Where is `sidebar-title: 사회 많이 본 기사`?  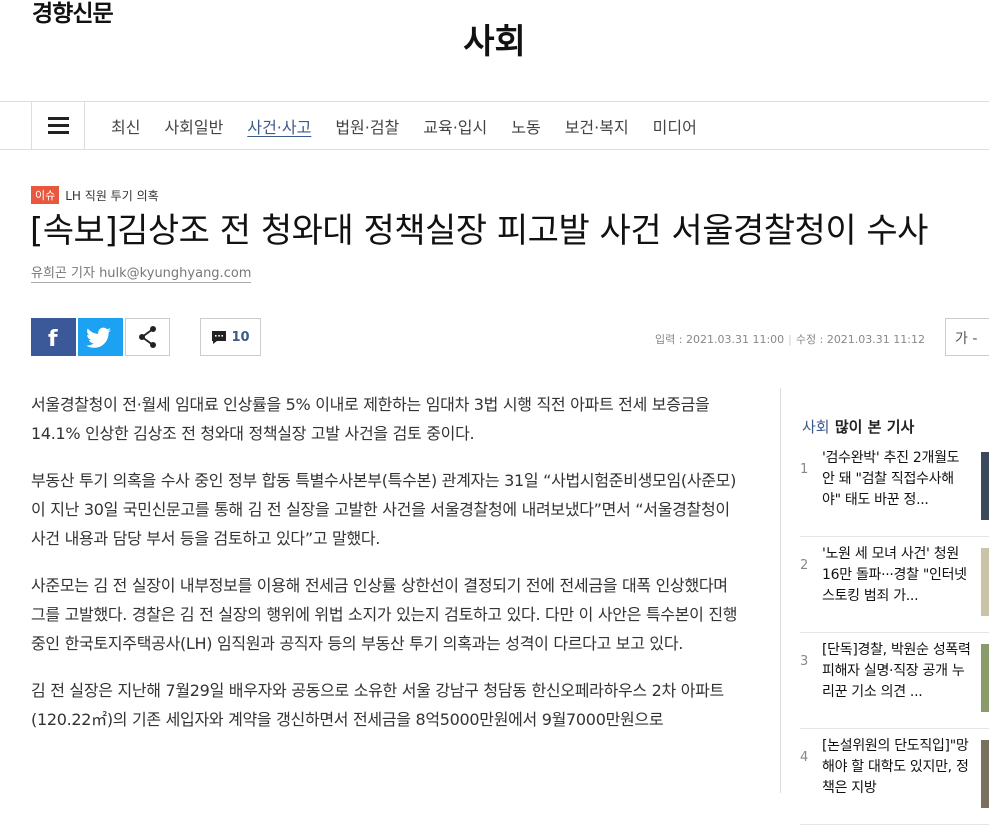
sidebar-title: 사회 많이 본 기사 is located at coordinates (858, 426).